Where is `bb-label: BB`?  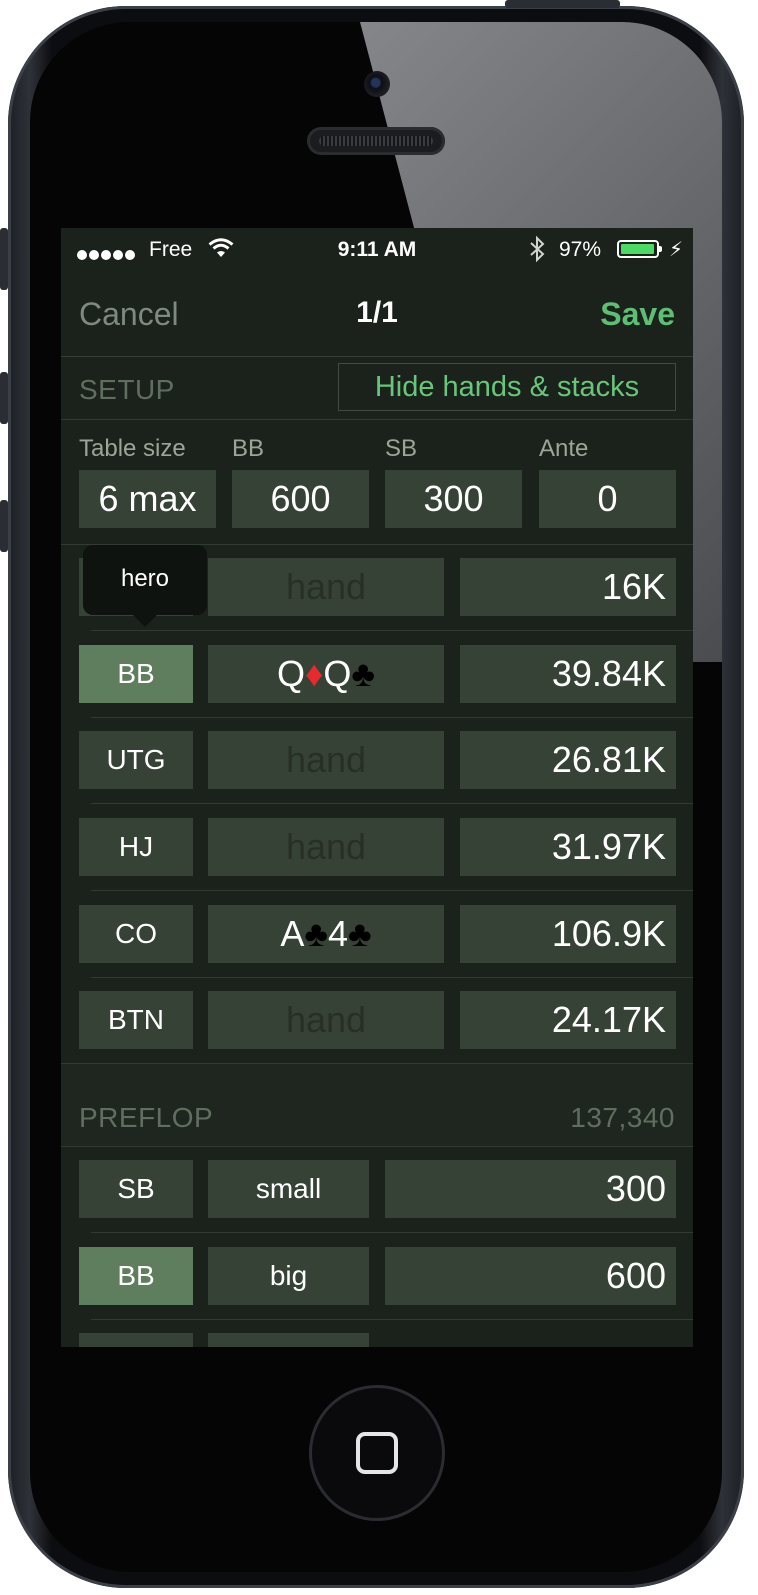
bb-label: BB is located at coordinates (248, 448).